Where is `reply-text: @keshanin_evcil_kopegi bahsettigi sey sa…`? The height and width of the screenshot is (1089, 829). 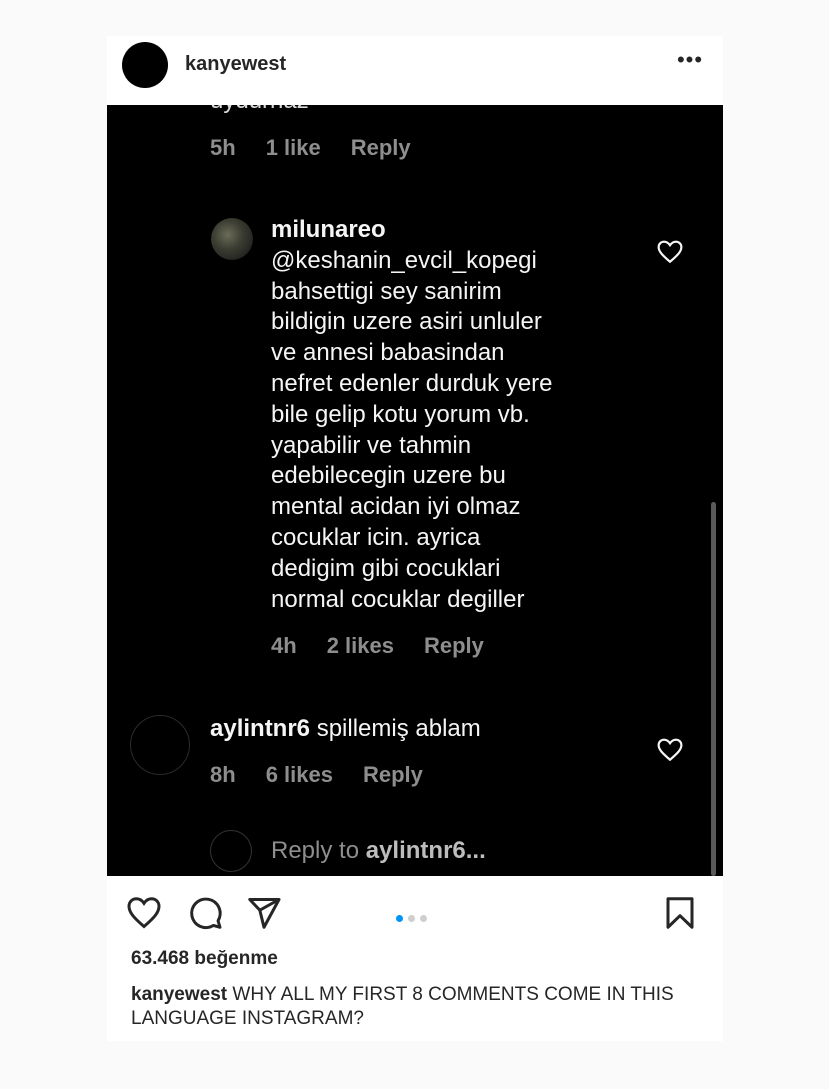 reply-text: @keshanin_evcil_kopegi bahsettigi sey sa… is located at coordinates (412, 429).